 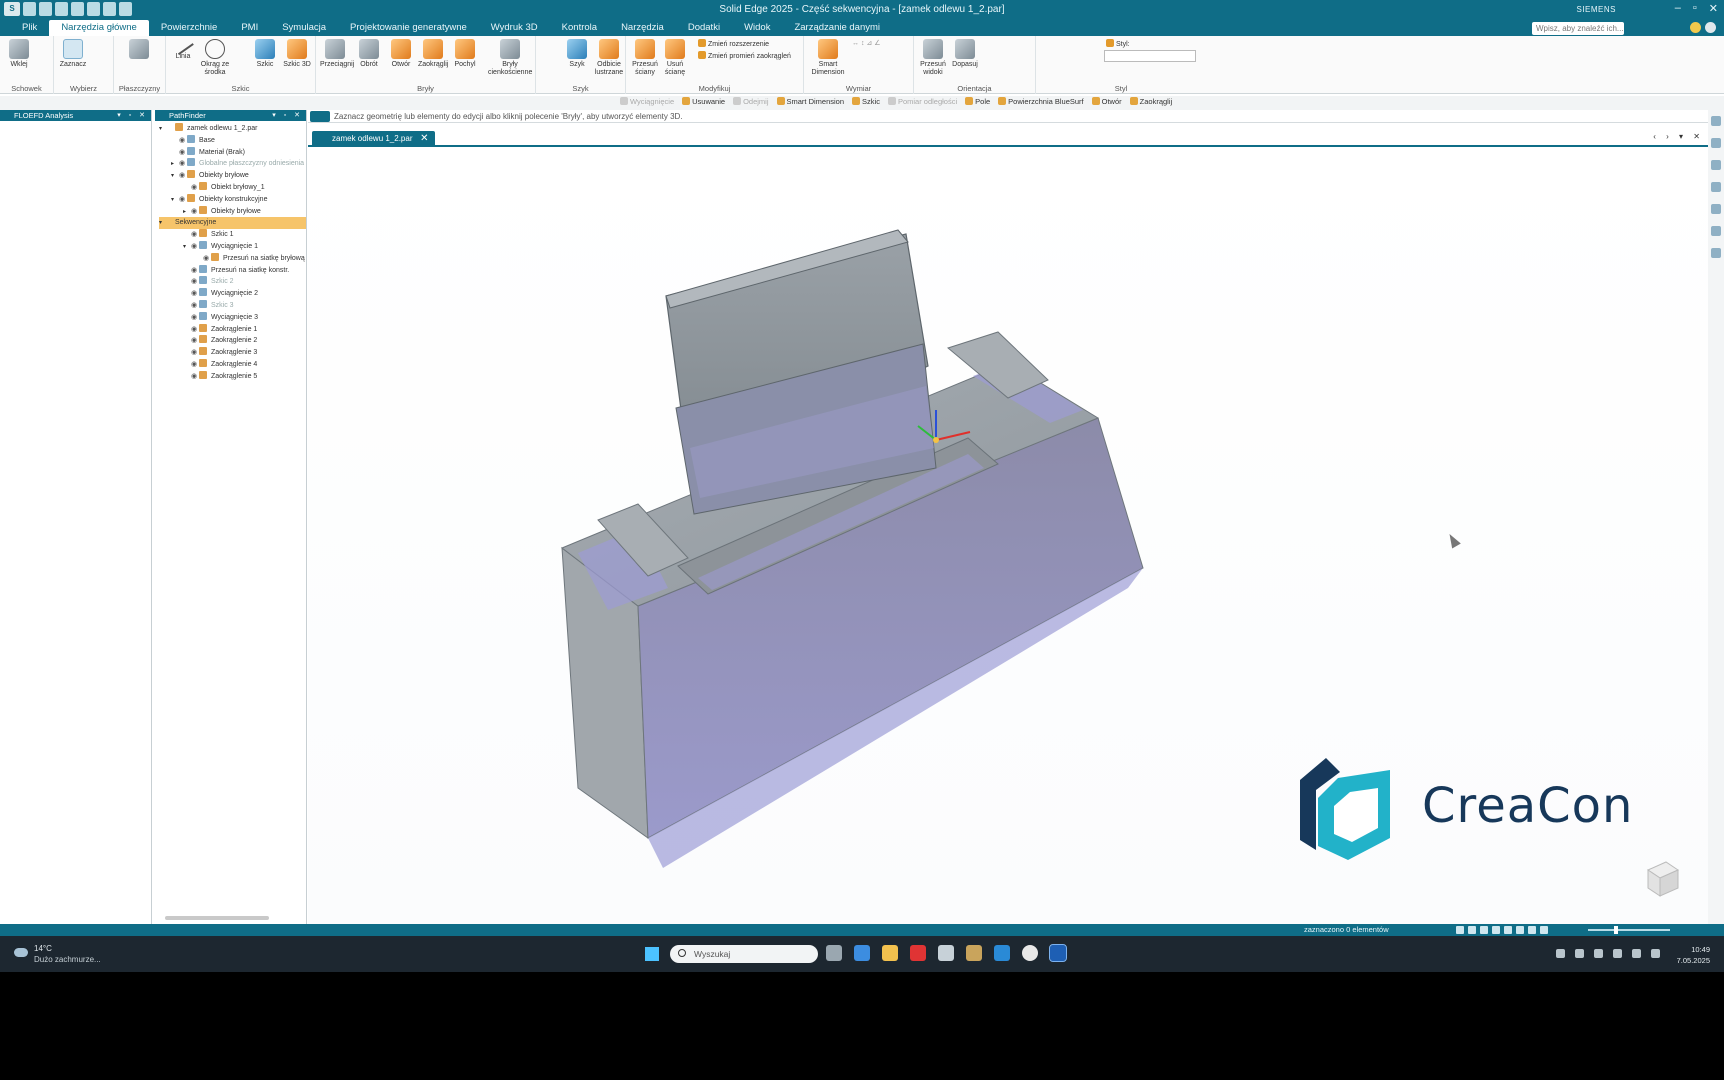 What do you see at coordinates (834, 953) in the screenshot?
I see `task-view-icon` at bounding box center [834, 953].